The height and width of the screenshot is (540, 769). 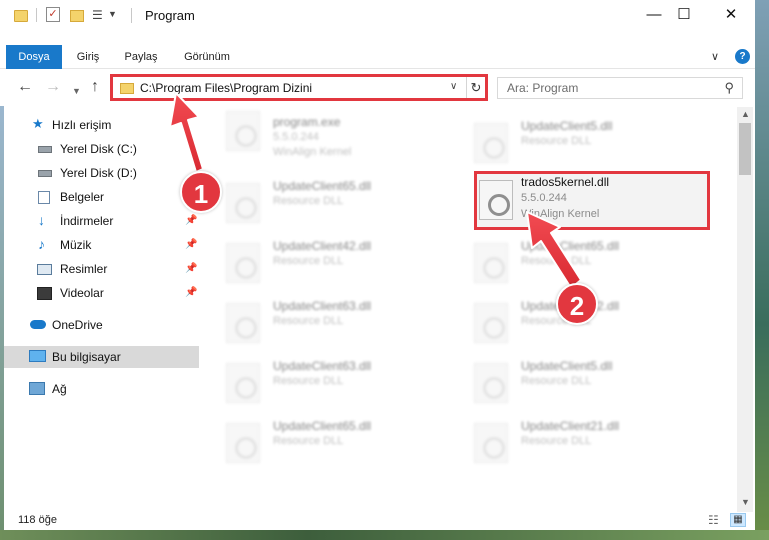 I want to click on step-badge-1: 1, so click(x=201, y=192).